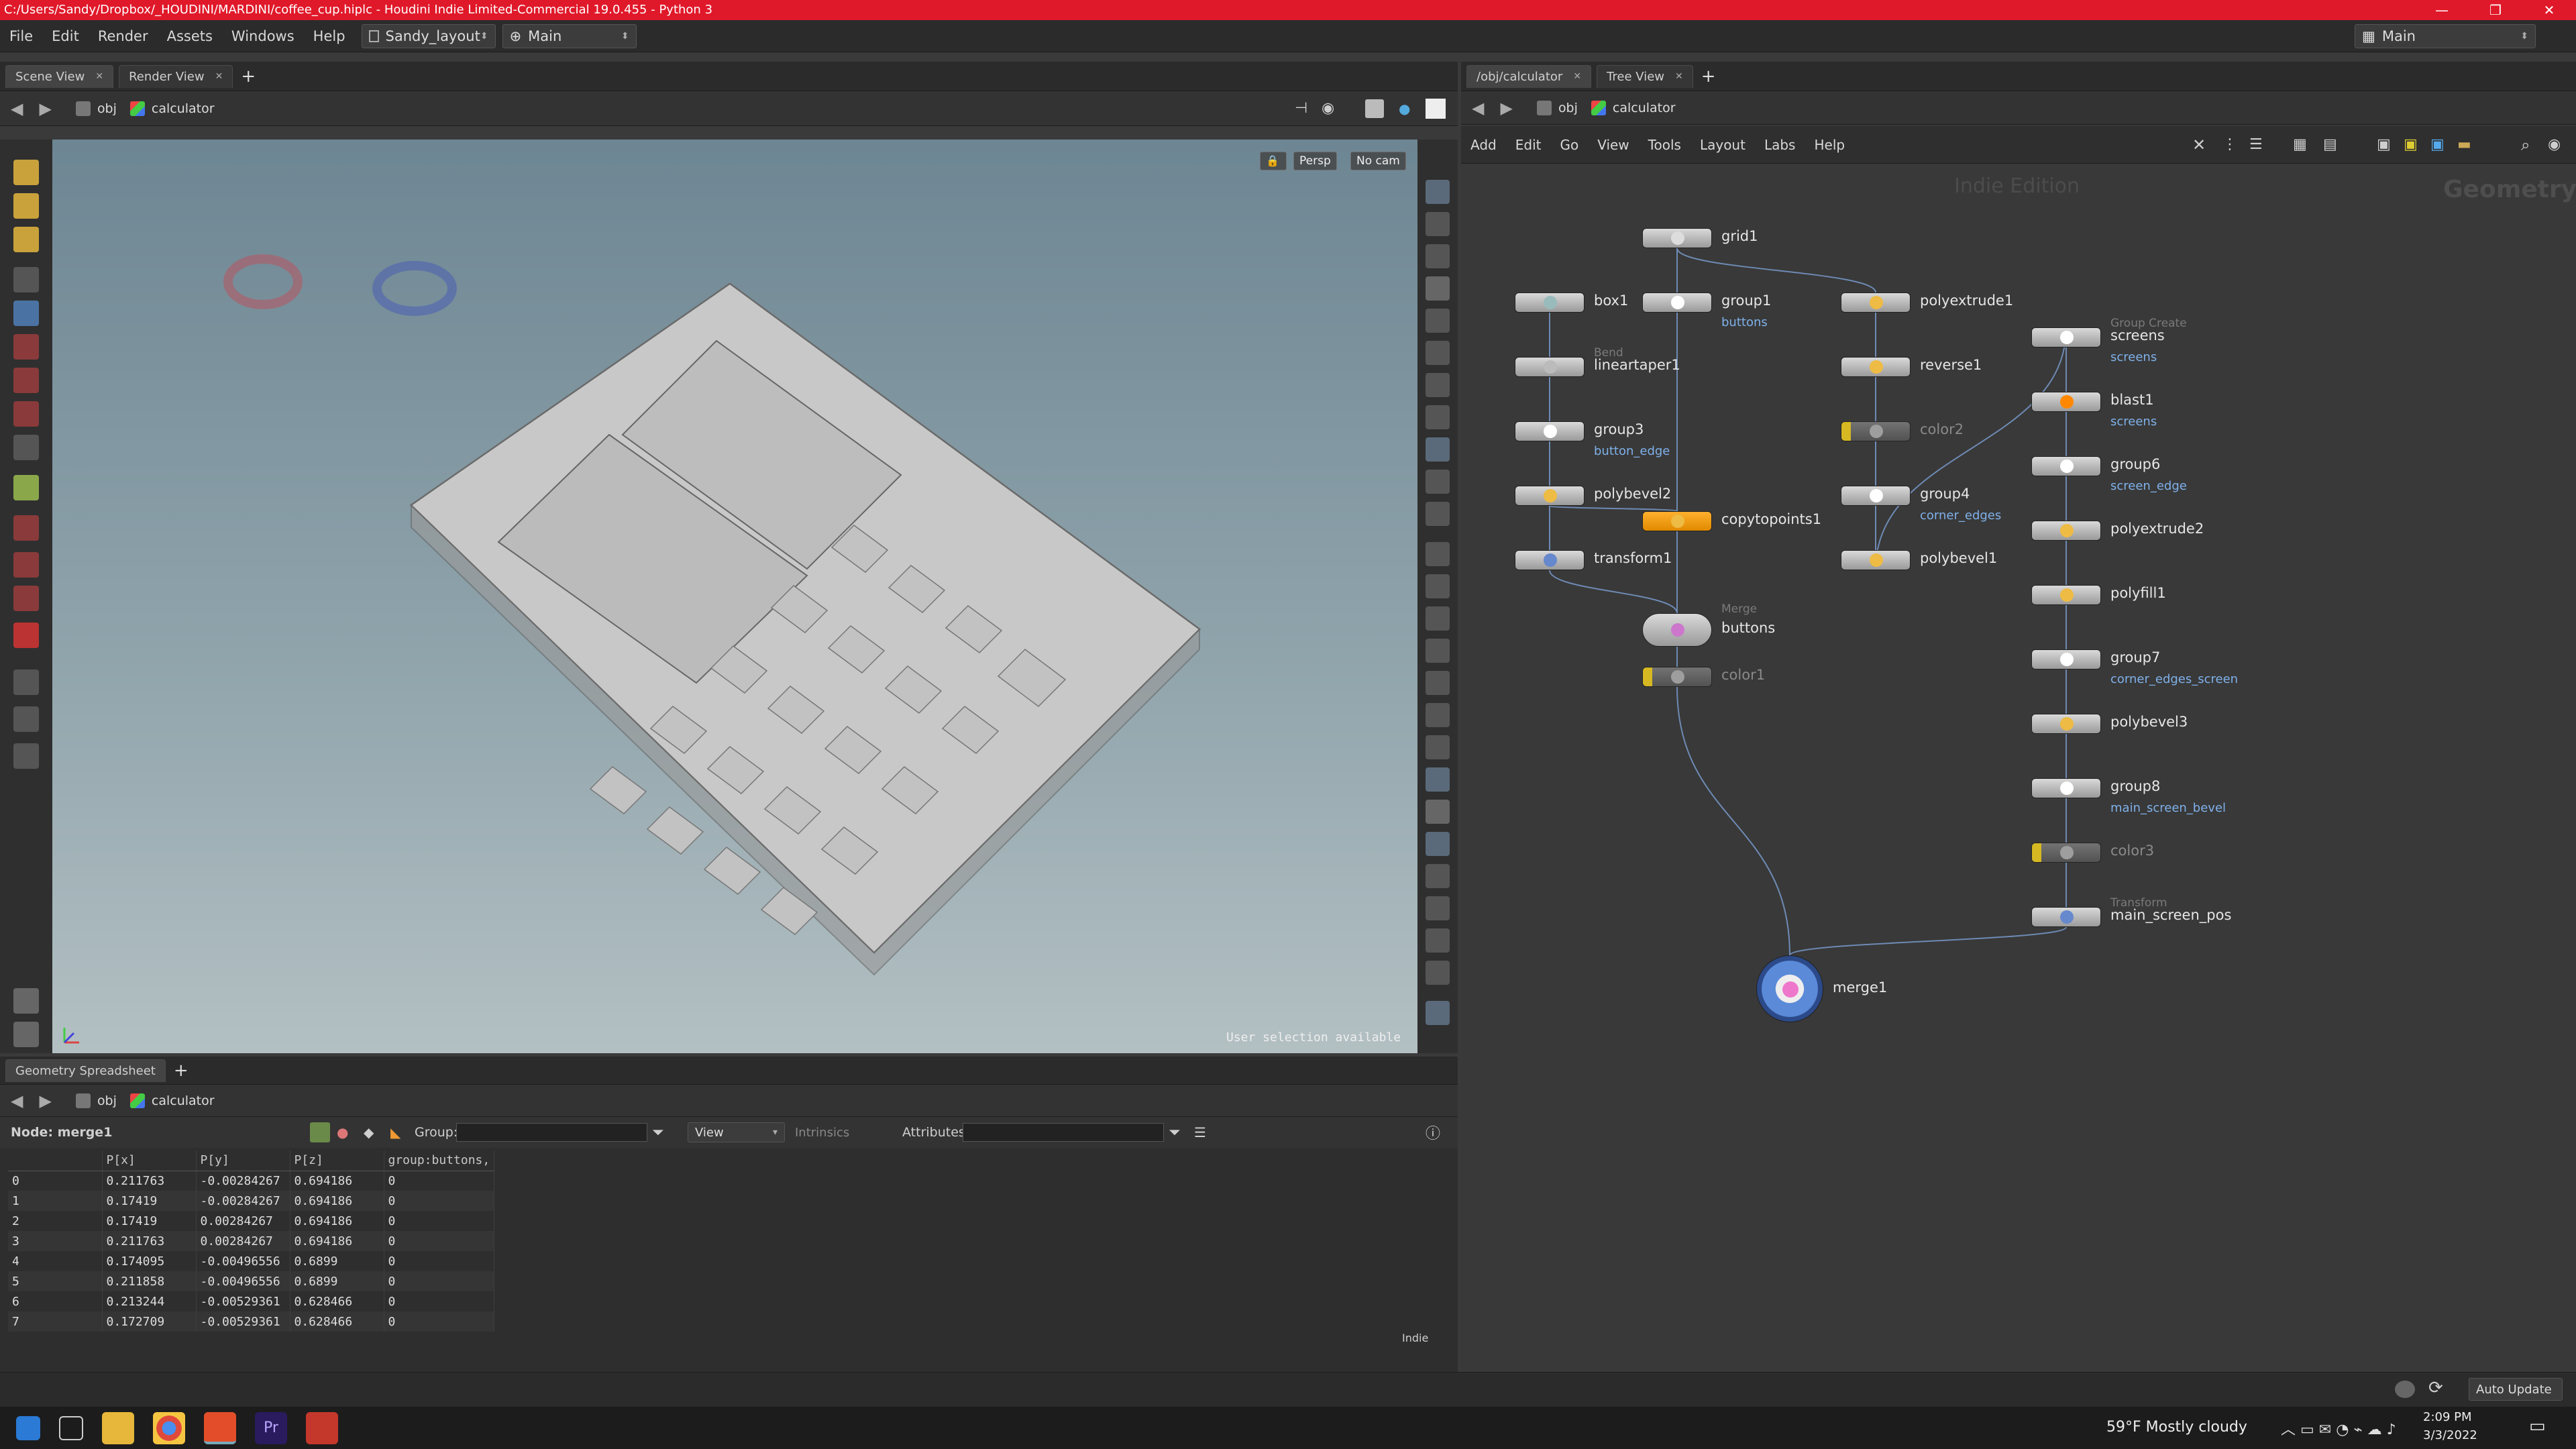 This screenshot has height=1449, width=2576. What do you see at coordinates (1175, 1132) in the screenshot?
I see `attr-filter-icon: ⏷` at bounding box center [1175, 1132].